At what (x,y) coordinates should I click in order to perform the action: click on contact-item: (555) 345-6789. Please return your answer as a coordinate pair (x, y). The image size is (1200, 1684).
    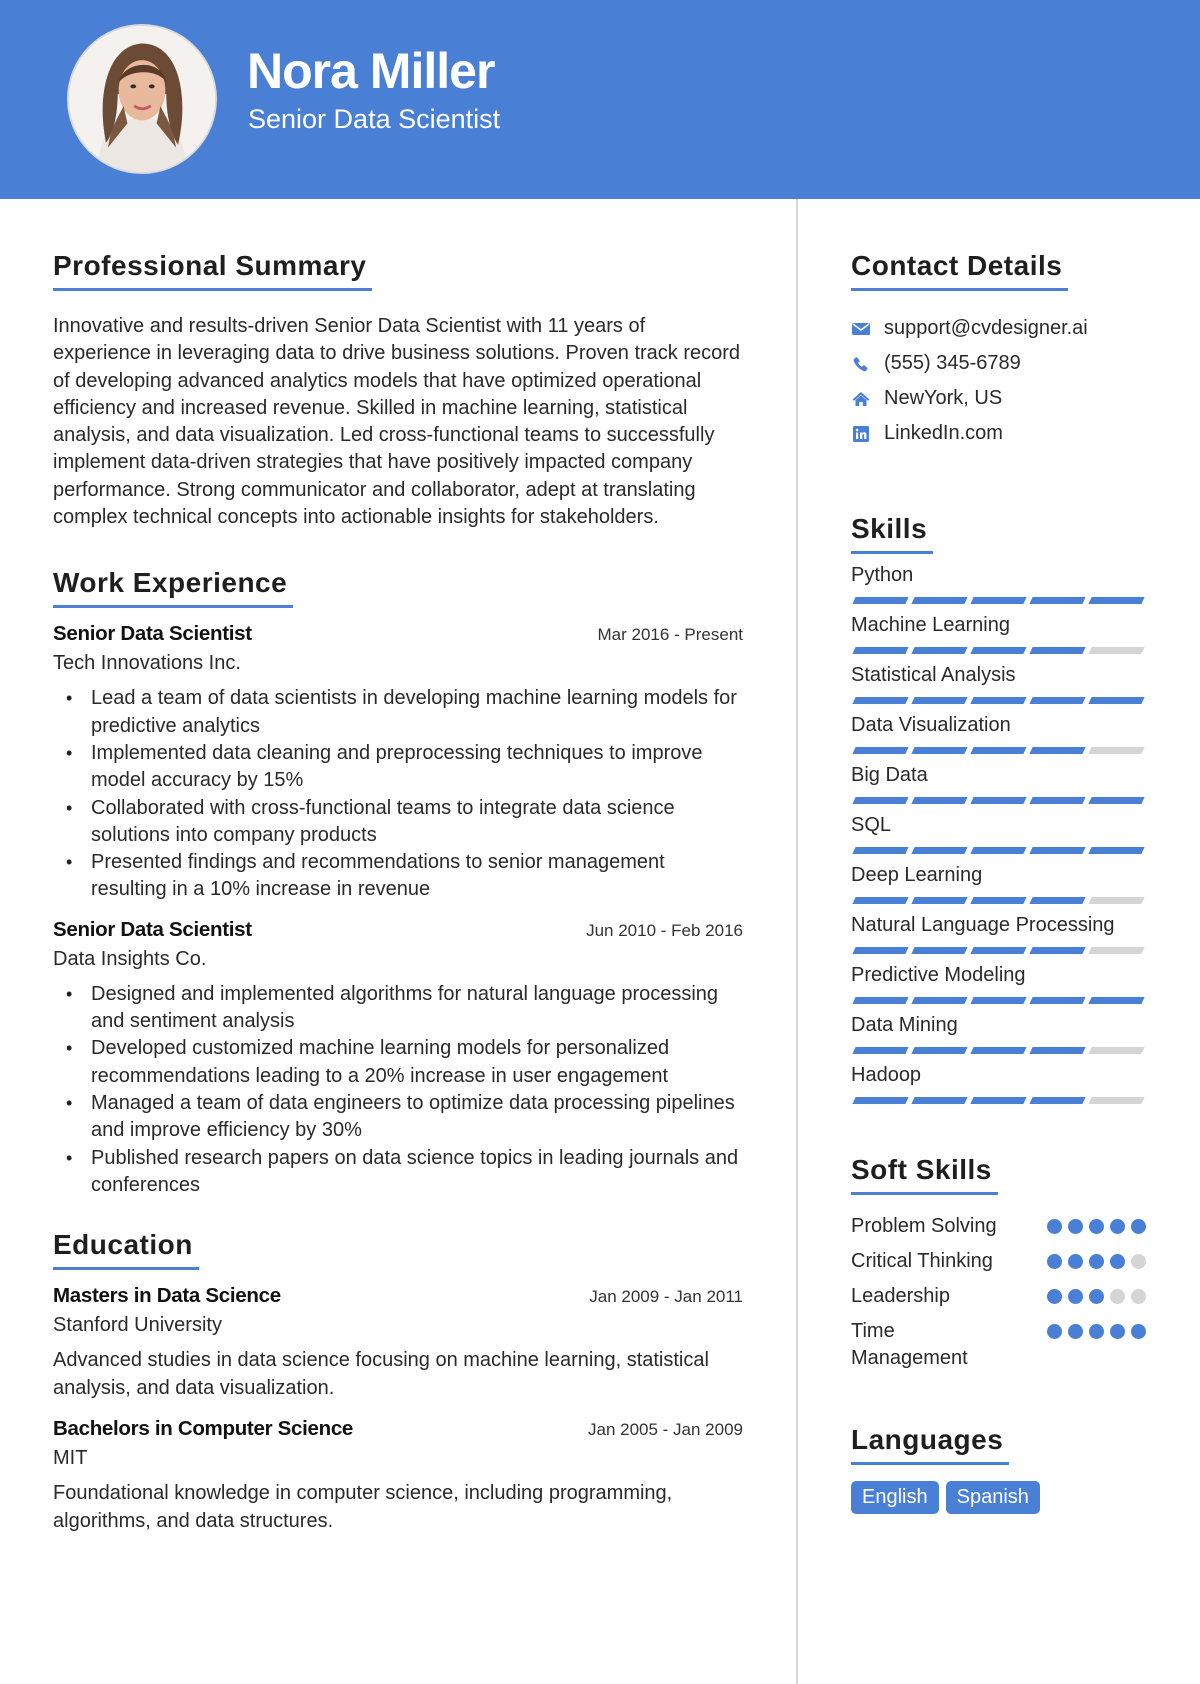
    Looking at the image, I should click on (1001, 363).